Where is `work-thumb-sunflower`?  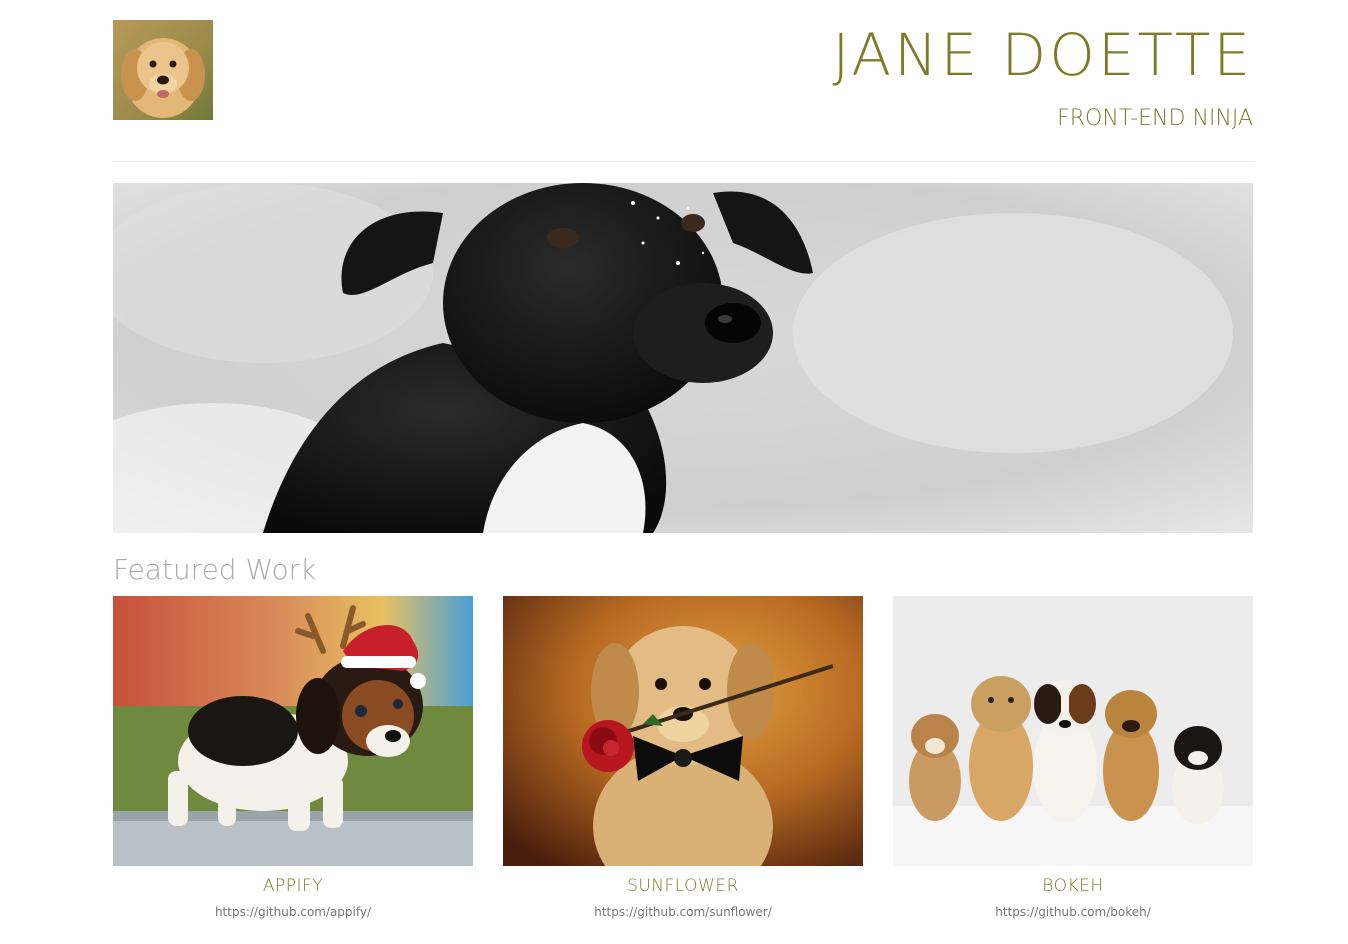 work-thumb-sunflower is located at coordinates (683, 731).